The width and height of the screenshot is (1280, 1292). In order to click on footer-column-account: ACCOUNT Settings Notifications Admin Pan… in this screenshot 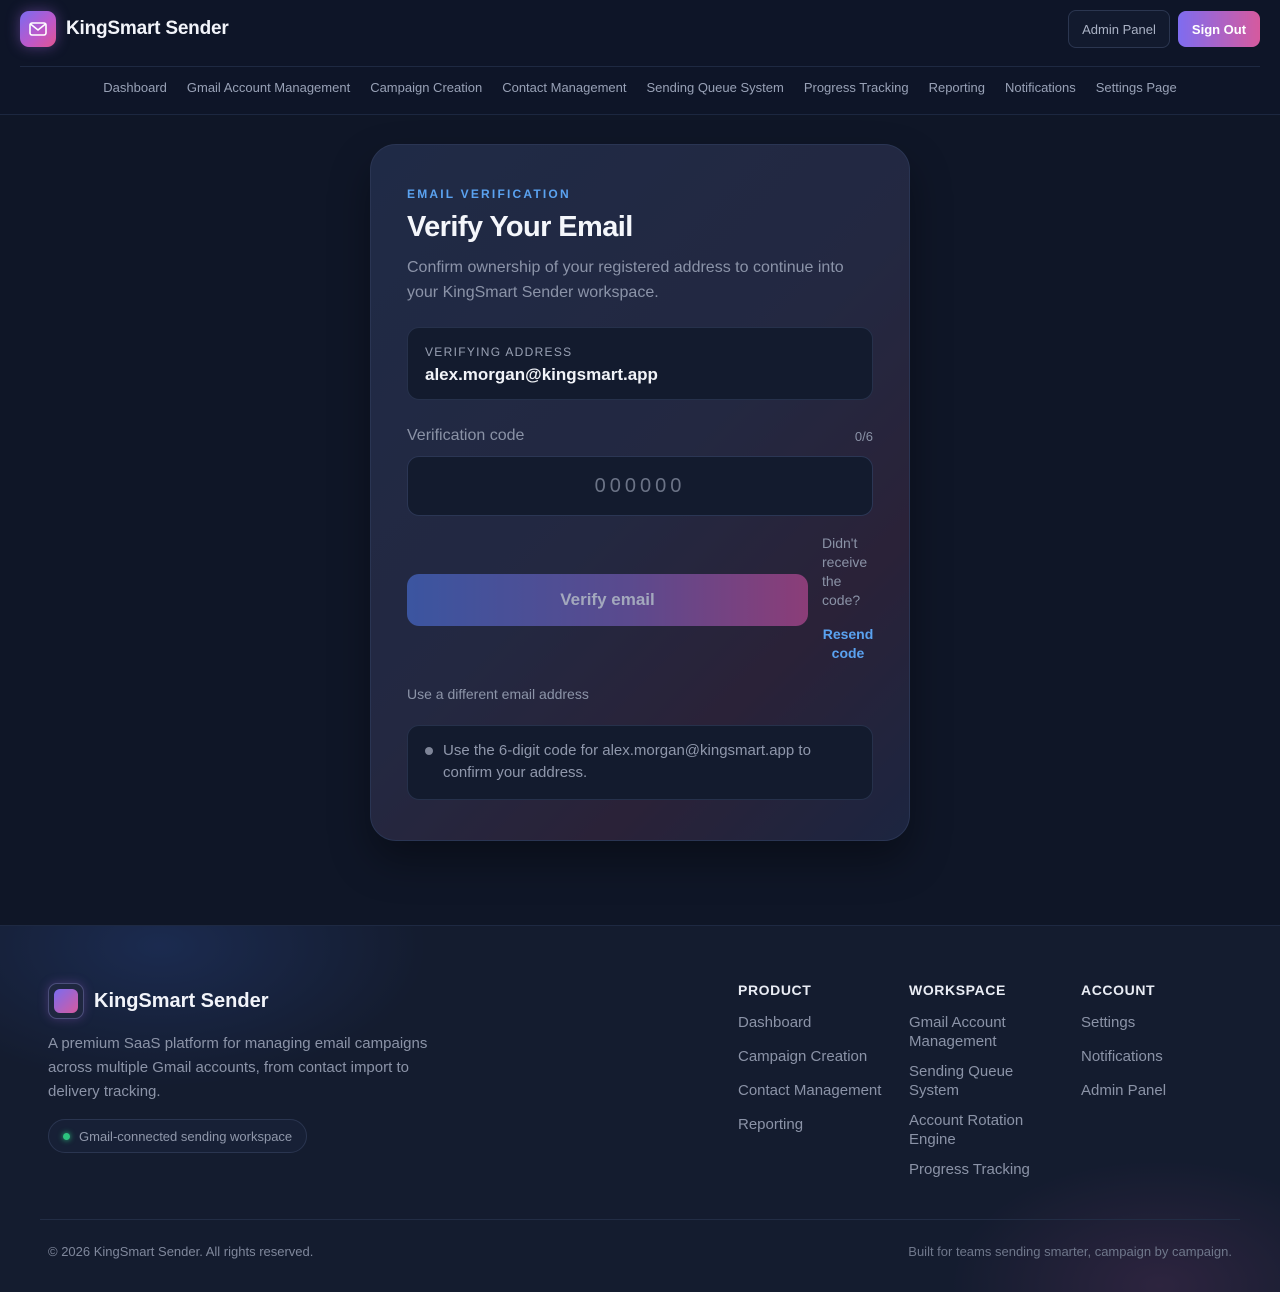, I will do `click(1123, 1048)`.